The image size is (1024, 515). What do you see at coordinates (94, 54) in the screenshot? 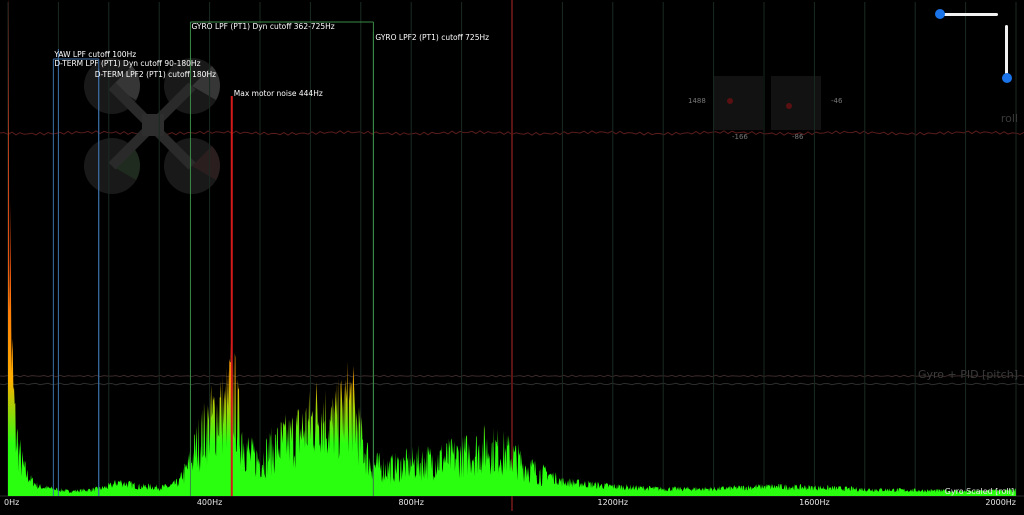
I see `filter-label-3: YAW LPF cutoff 100Hz` at bounding box center [94, 54].